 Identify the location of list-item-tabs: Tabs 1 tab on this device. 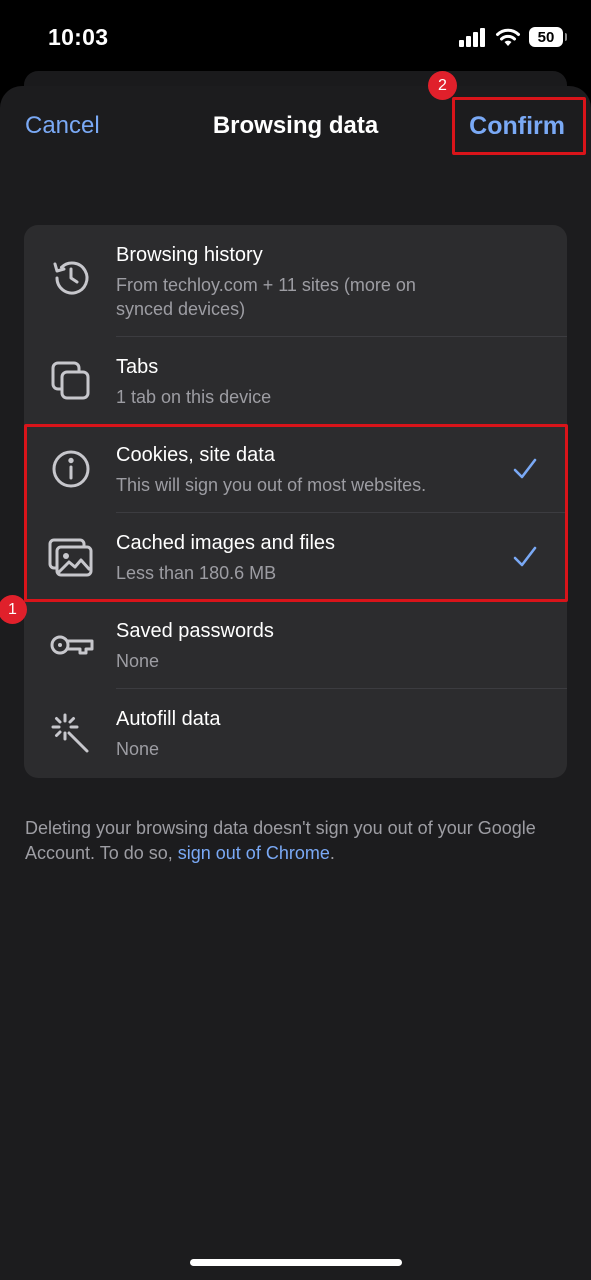
(295, 381).